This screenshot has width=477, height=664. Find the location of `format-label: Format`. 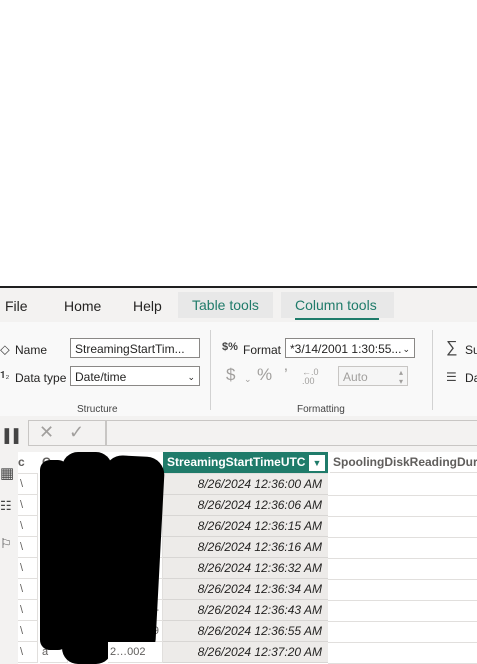

format-label: Format is located at coordinates (262, 350).